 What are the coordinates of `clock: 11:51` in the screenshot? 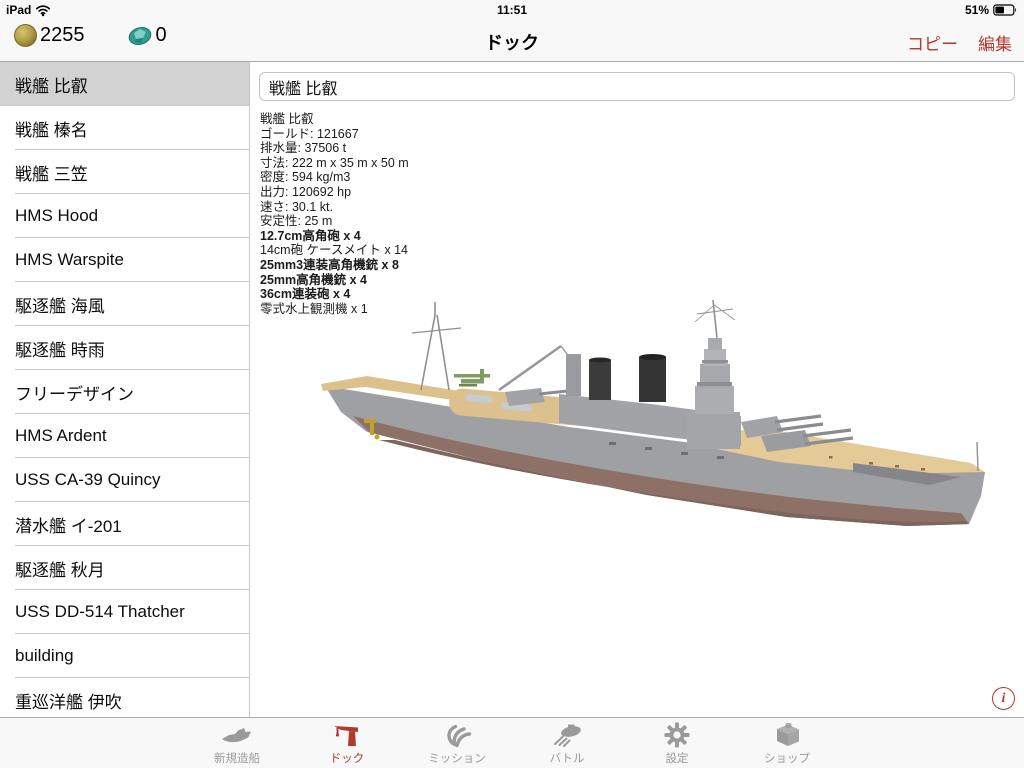 It's located at (512, 10).